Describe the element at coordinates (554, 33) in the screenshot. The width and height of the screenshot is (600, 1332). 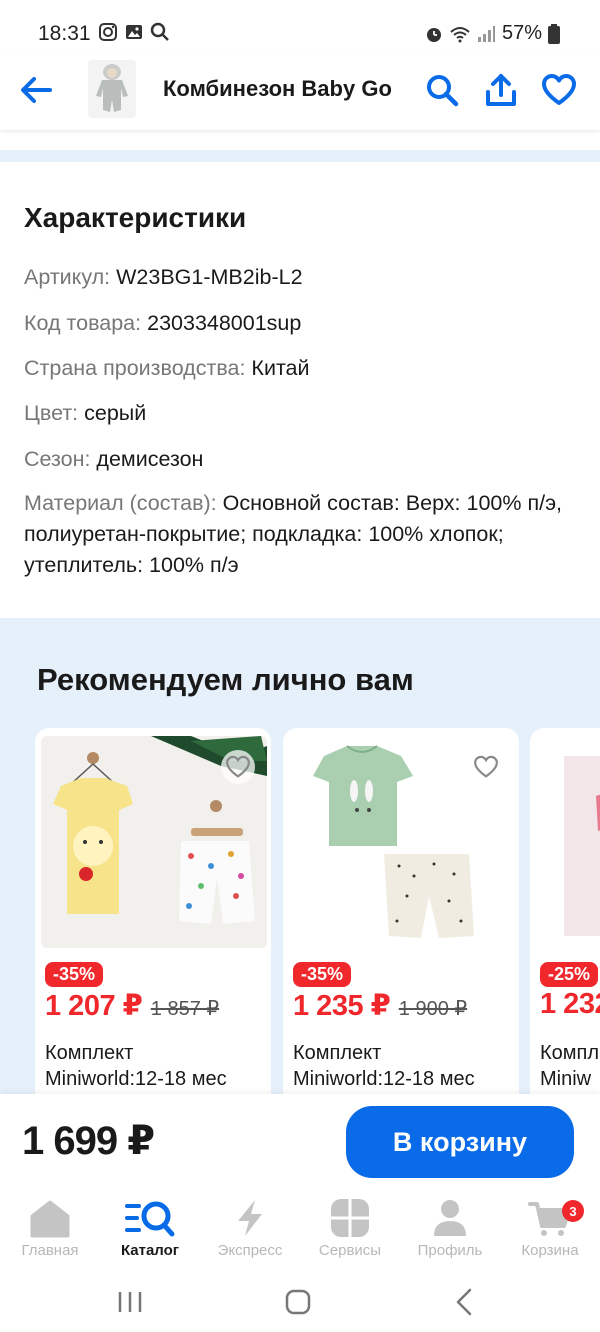
I see `battery-icon` at that location.